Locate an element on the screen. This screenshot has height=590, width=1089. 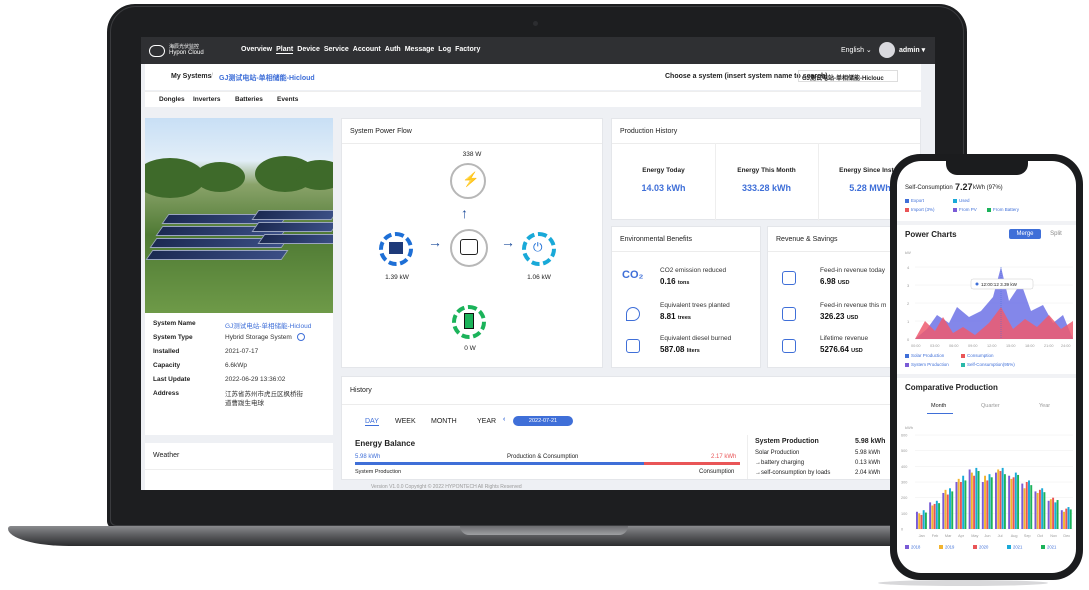
menu-item-overview: Overview is located at coordinates (256, 50).